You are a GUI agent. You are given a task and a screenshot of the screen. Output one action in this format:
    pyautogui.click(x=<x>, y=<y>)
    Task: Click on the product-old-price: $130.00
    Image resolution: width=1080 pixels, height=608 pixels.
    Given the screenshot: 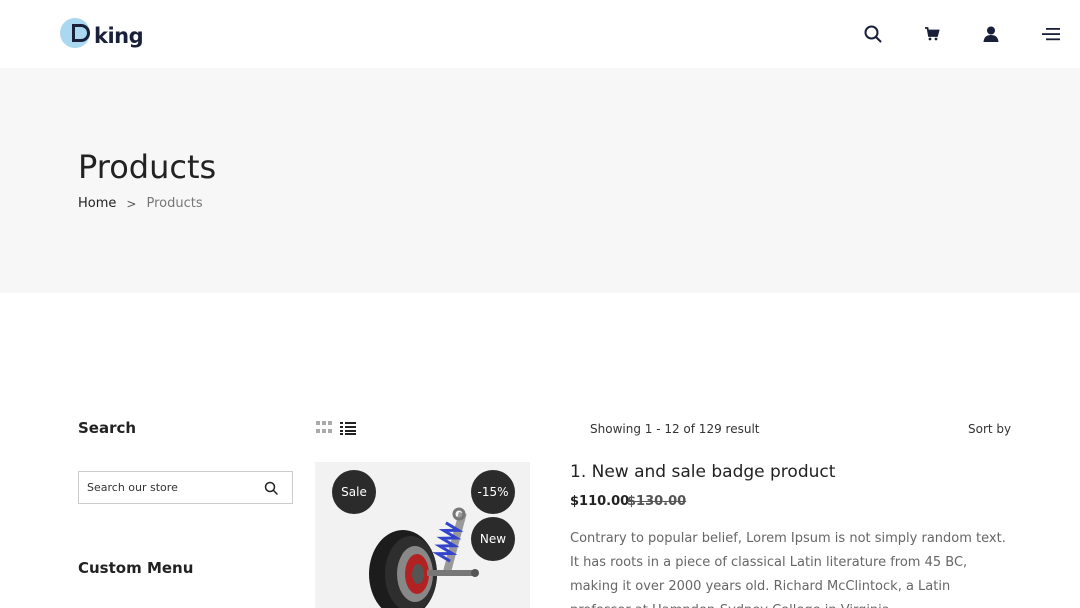 What is the action you would take?
    pyautogui.click(x=657, y=501)
    